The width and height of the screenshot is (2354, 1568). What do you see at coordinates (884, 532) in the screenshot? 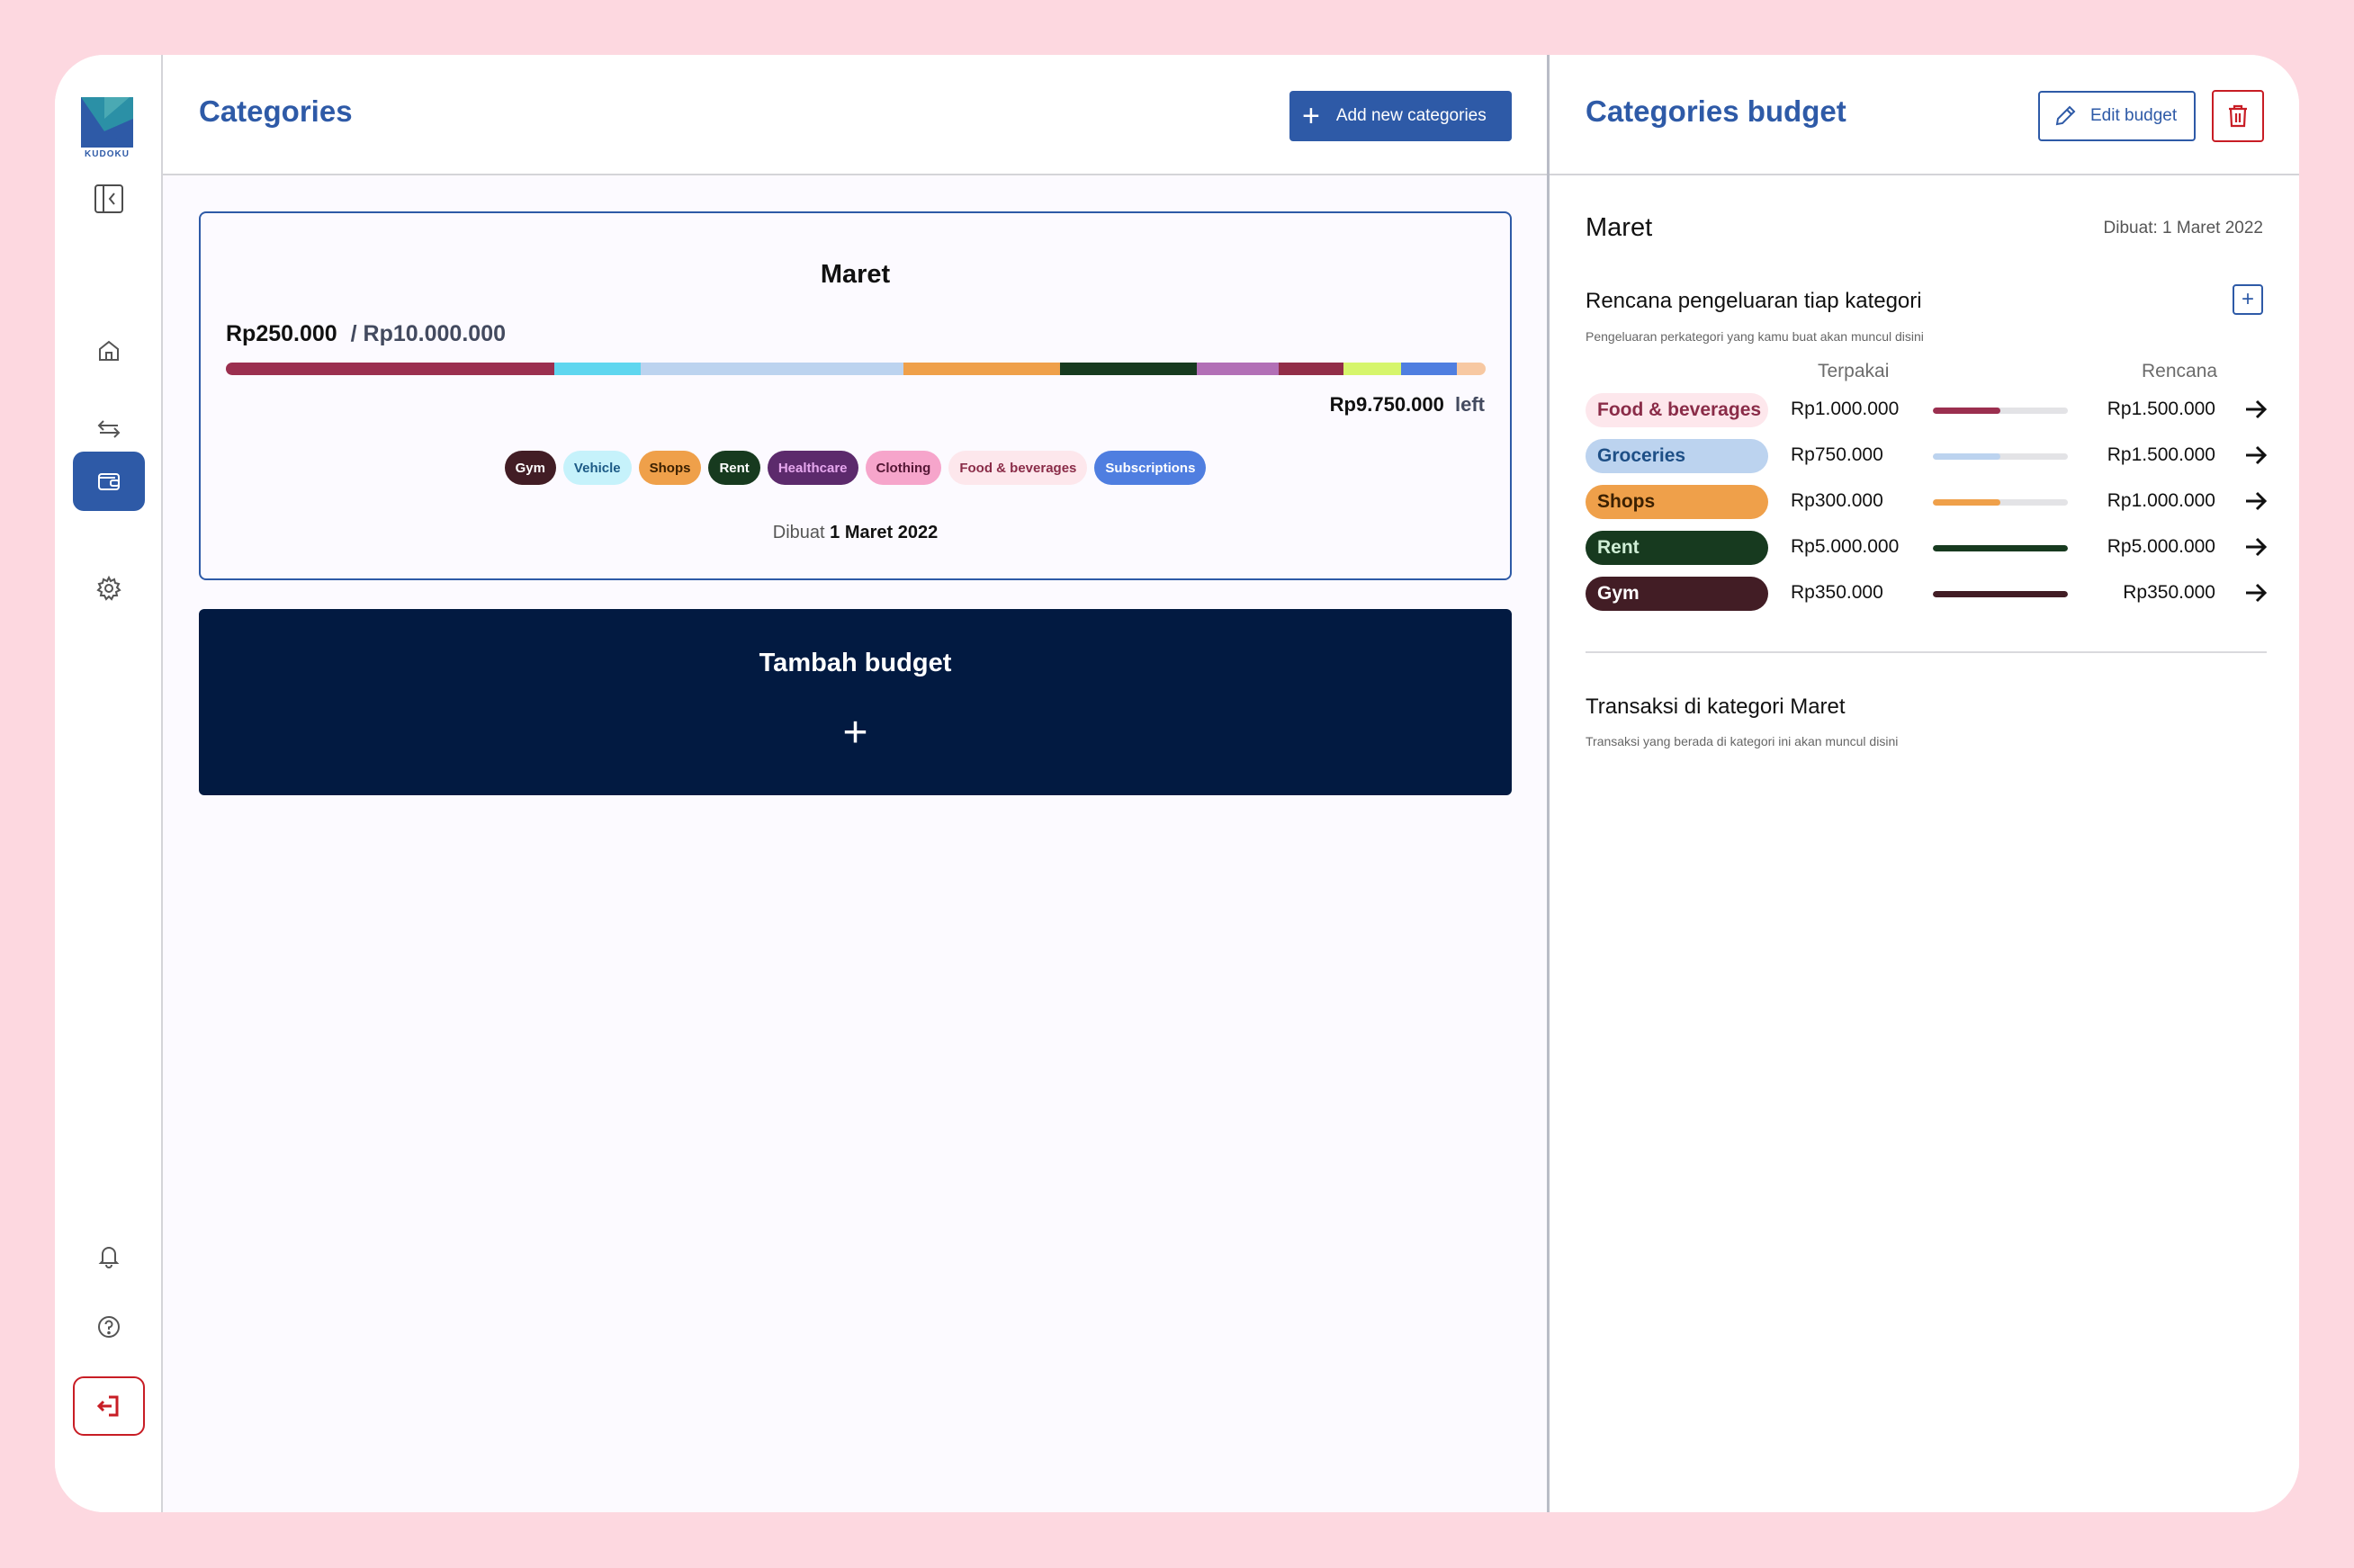
I see `created-date: 1 Maret 2022` at bounding box center [884, 532].